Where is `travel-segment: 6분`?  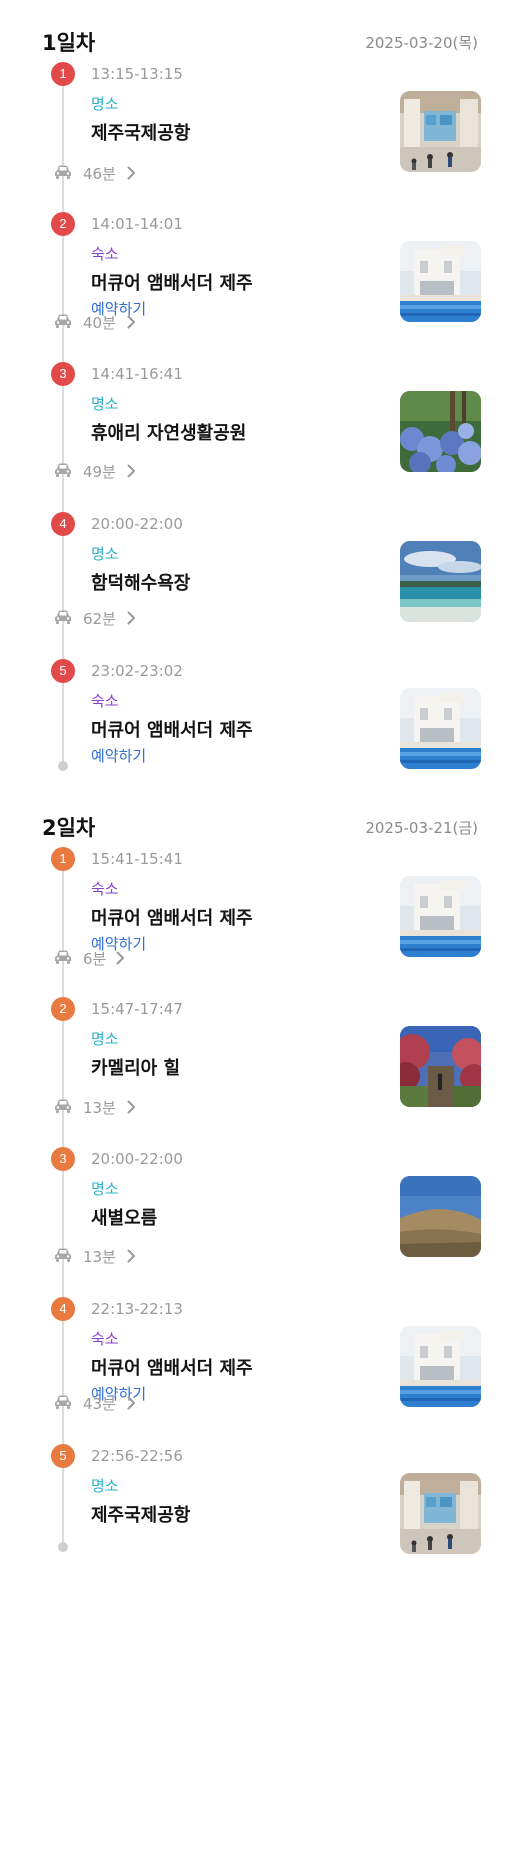
travel-segment: 6분 is located at coordinates (260, 958).